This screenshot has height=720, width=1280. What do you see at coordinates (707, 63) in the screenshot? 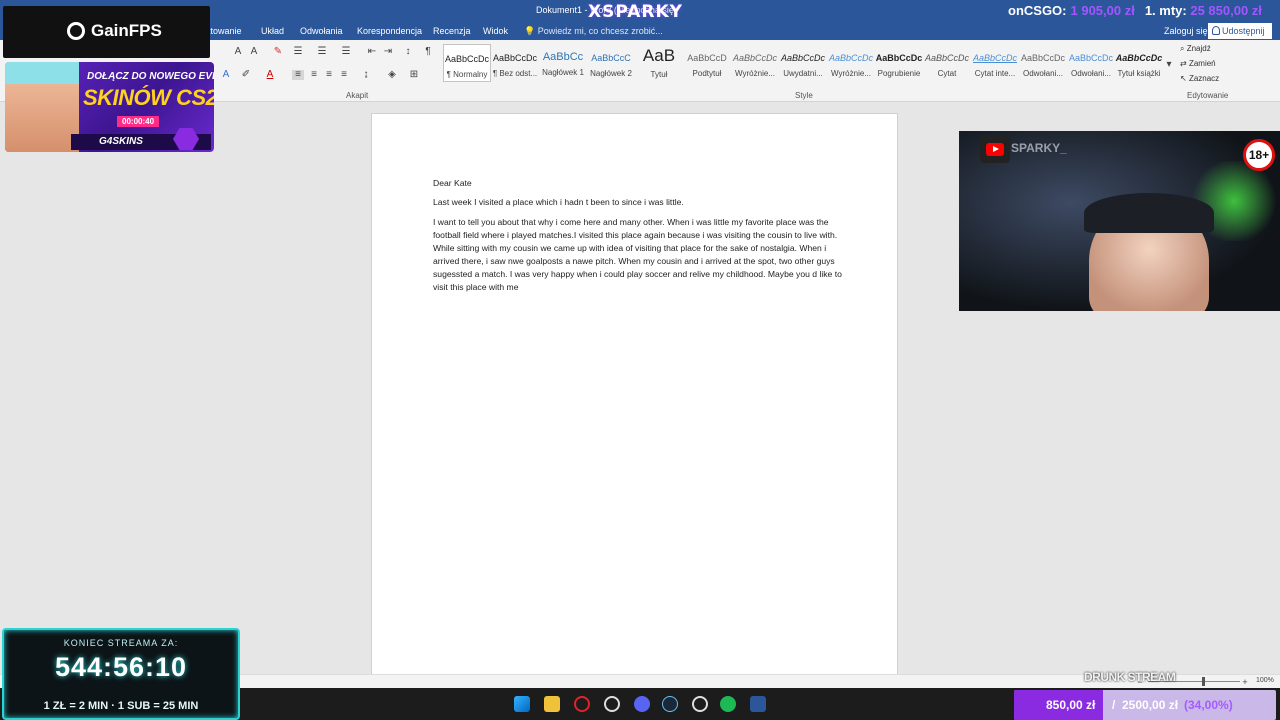
I see `style-subtitle: AaBbCcD Podtytuł` at bounding box center [707, 63].